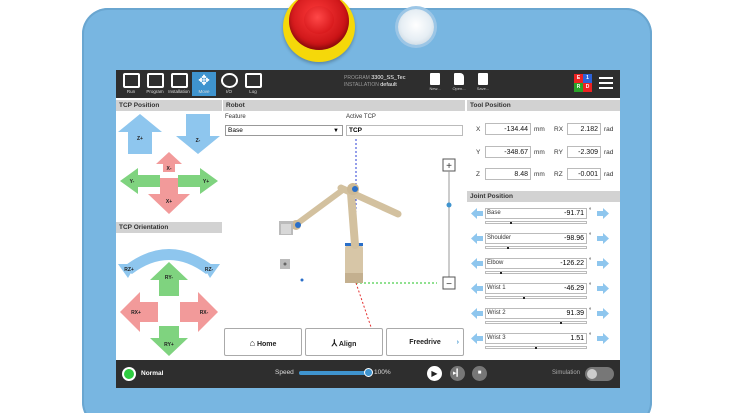 Image resolution: width=735 pixels, height=413 pixels. I want to click on menu-icon, so click(606, 83).